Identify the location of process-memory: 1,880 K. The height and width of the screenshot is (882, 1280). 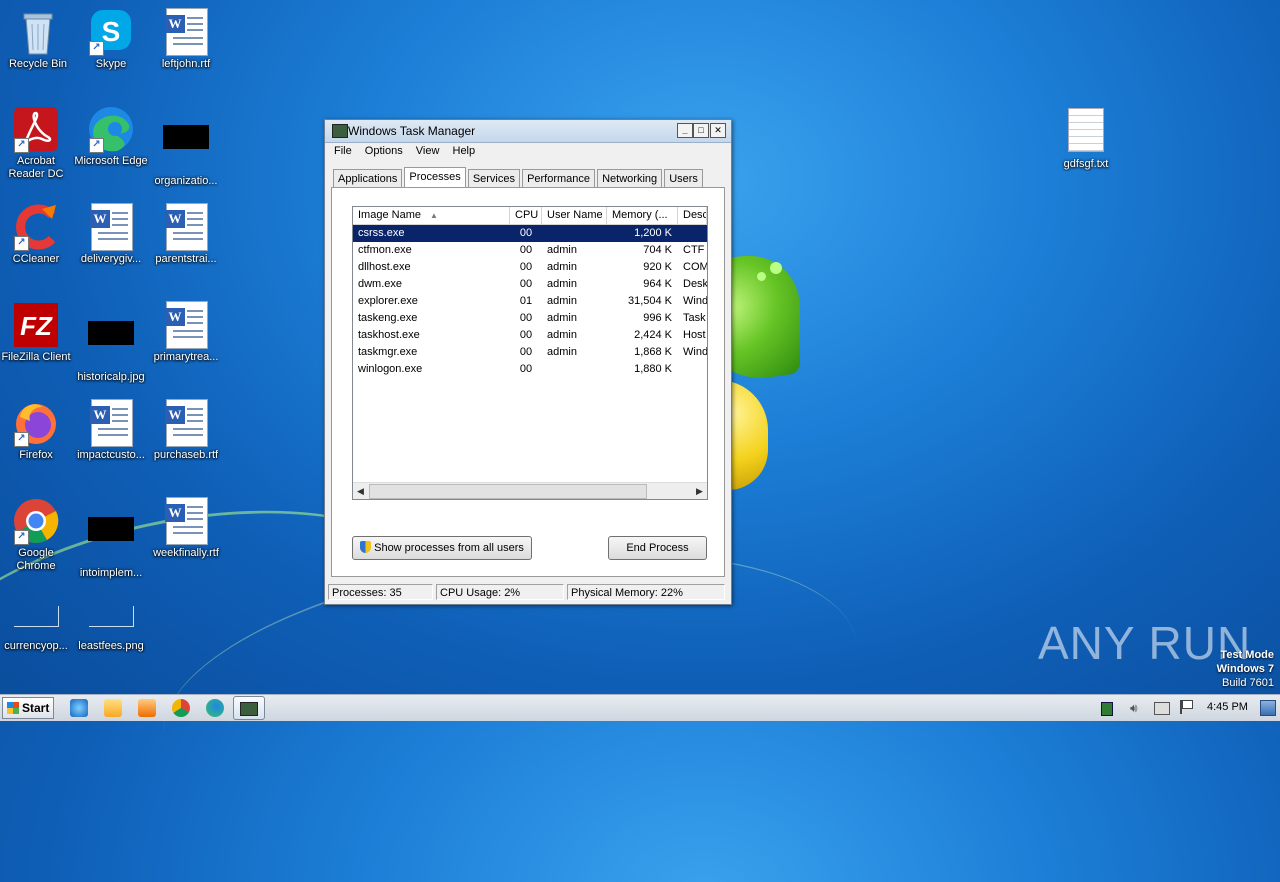
(653, 369).